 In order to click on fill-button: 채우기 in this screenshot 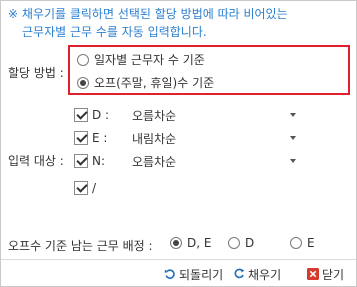, I will do `click(257, 274)`.